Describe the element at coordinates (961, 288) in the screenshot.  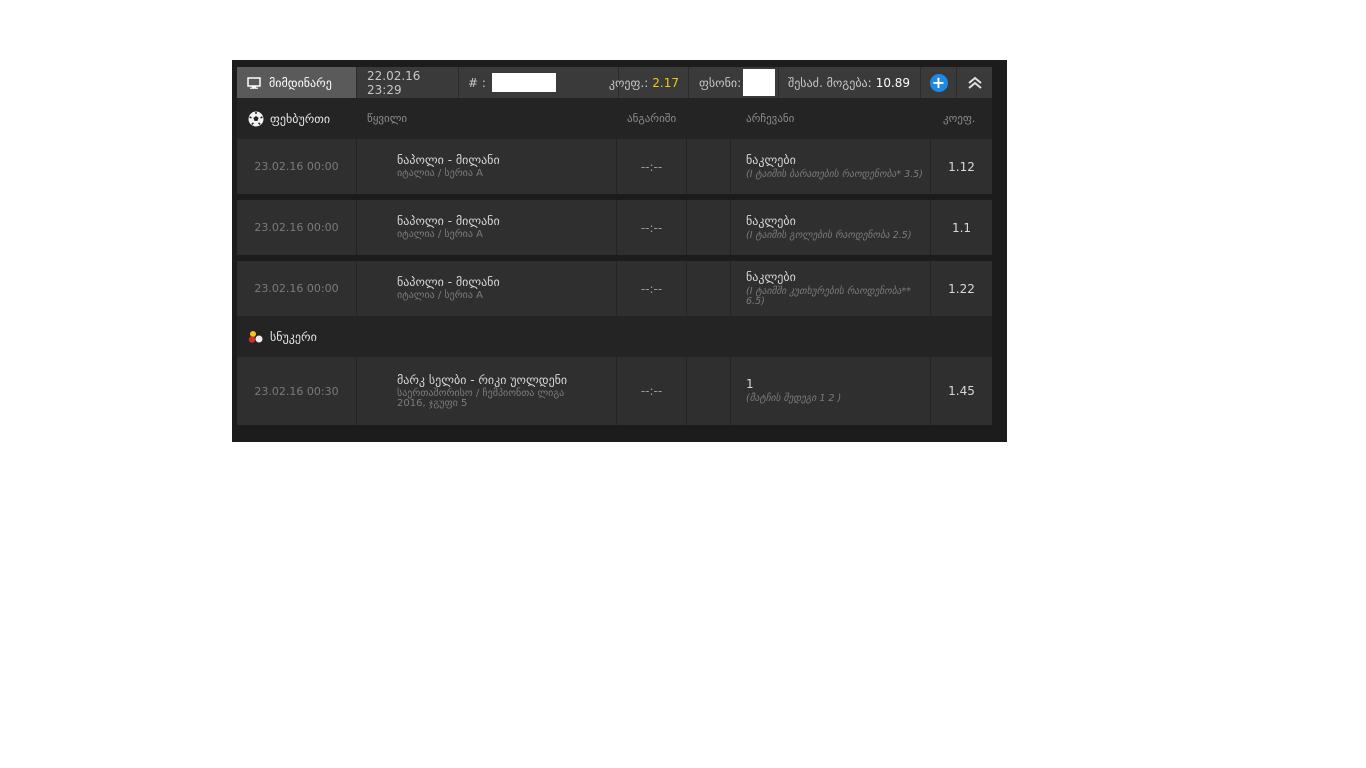
I see `bet-odd: 1.22` at that location.